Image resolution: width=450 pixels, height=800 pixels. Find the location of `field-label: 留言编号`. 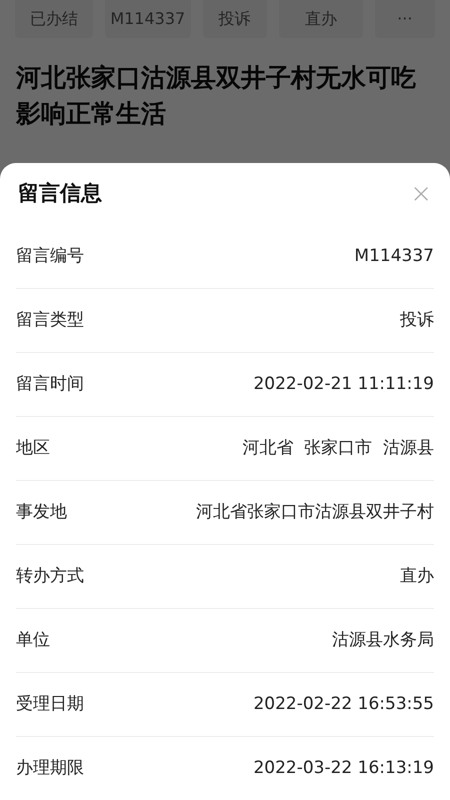

field-label: 留言编号 is located at coordinates (50, 256).